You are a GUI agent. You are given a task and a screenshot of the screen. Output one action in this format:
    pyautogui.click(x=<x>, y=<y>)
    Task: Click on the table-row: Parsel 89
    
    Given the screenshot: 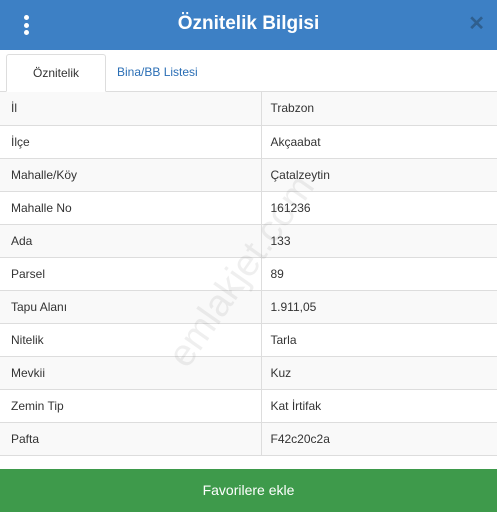 What is the action you would take?
    pyautogui.click(x=248, y=274)
    